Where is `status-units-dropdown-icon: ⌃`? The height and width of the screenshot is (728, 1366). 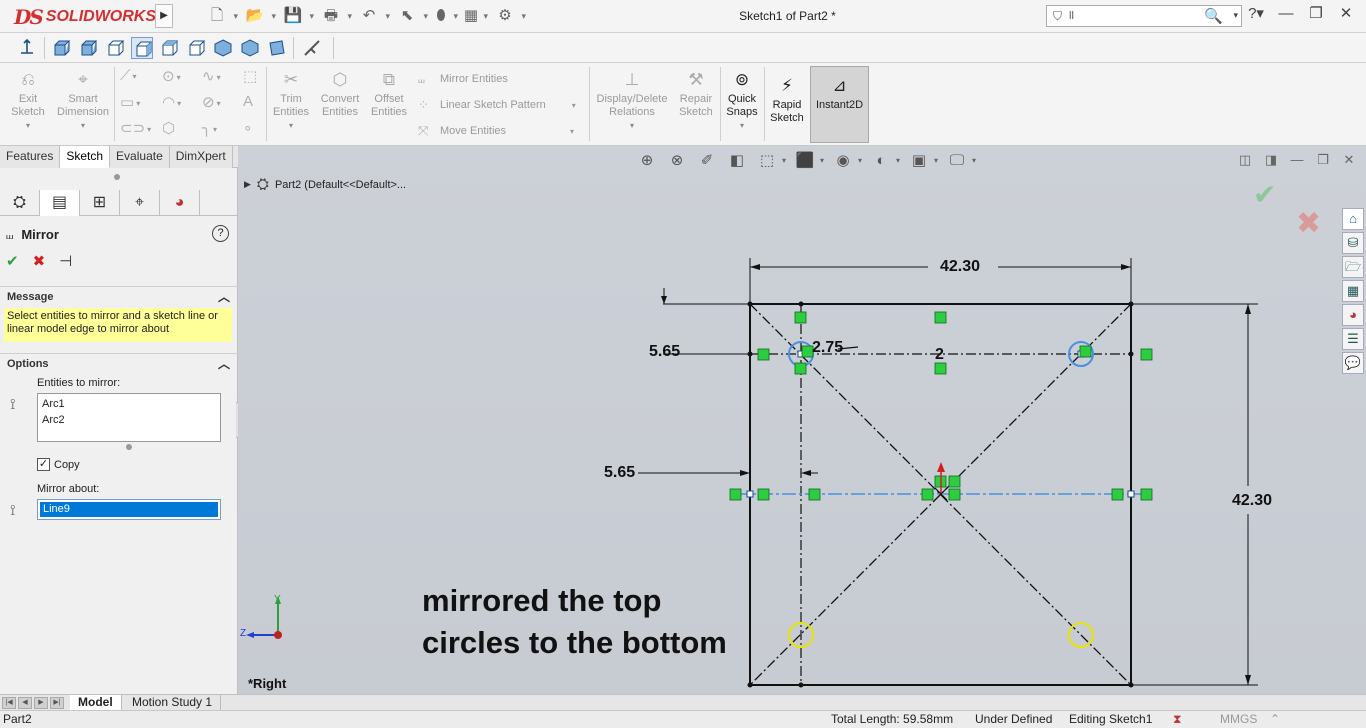 status-units-dropdown-icon: ⌃ is located at coordinates (1275, 719).